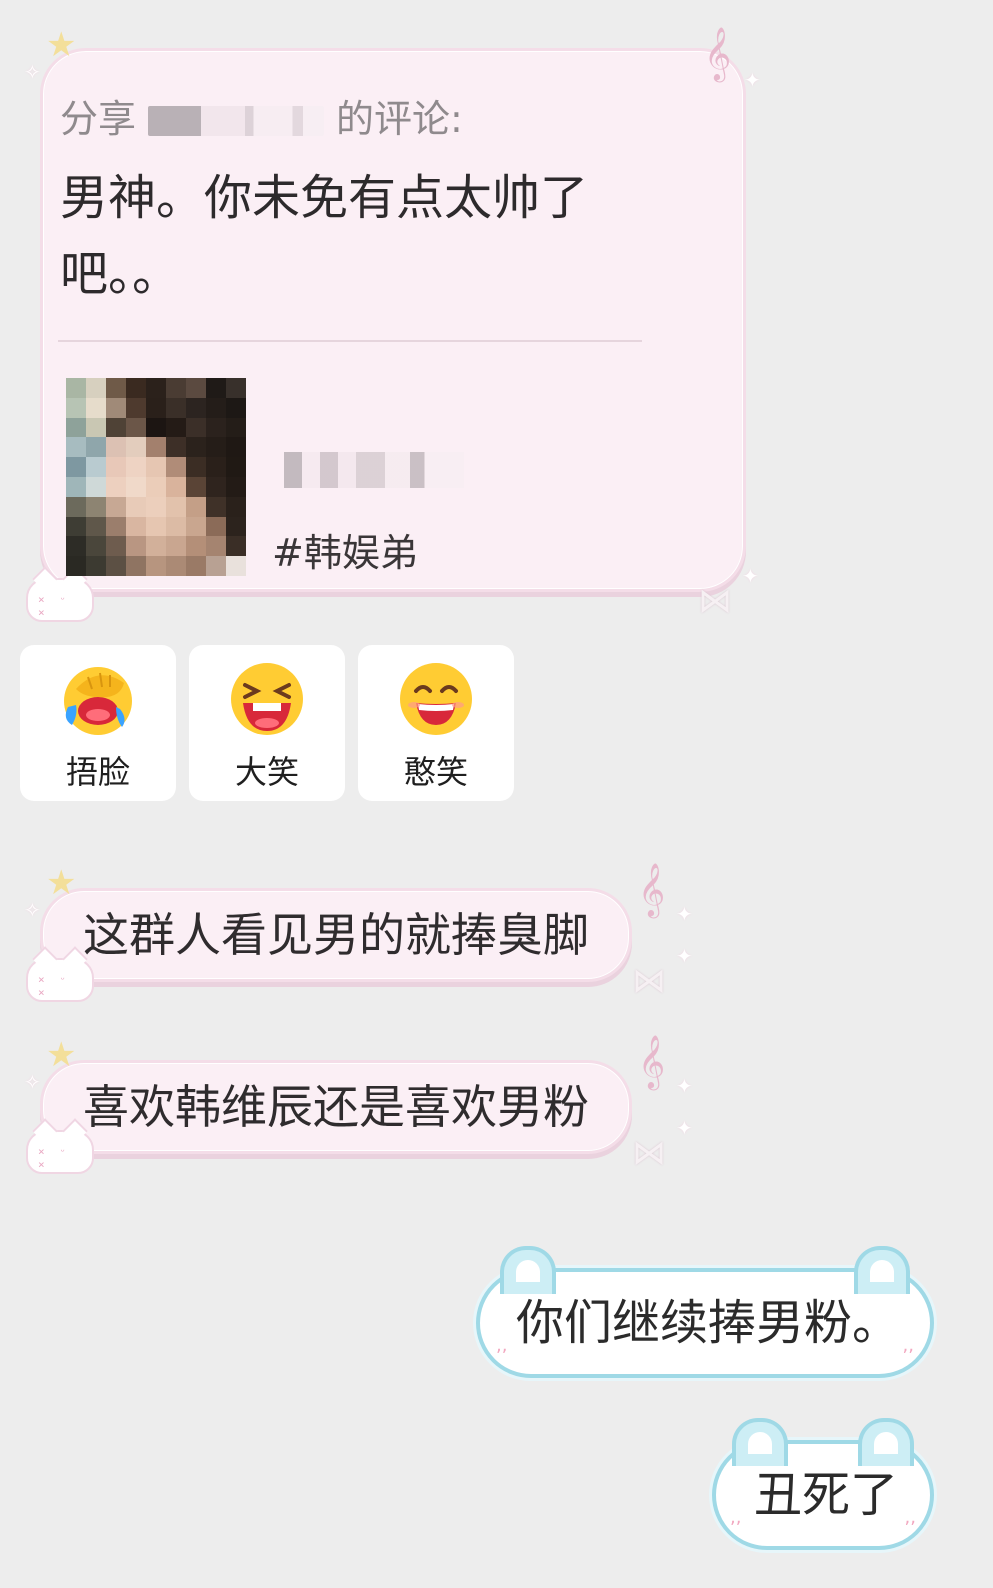  What do you see at coordinates (336, 1107) in the screenshot?
I see `message-bubble: 喜欢韩维辰还是喜欢男粉` at bounding box center [336, 1107].